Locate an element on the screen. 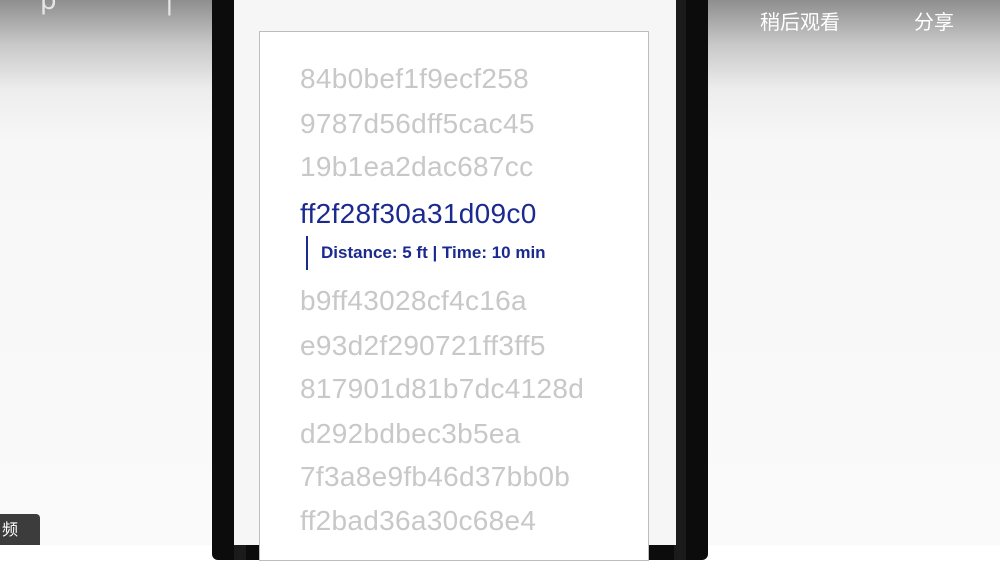  active-list-item: ff2f28f30a31d09c0 is located at coordinates (418, 213).